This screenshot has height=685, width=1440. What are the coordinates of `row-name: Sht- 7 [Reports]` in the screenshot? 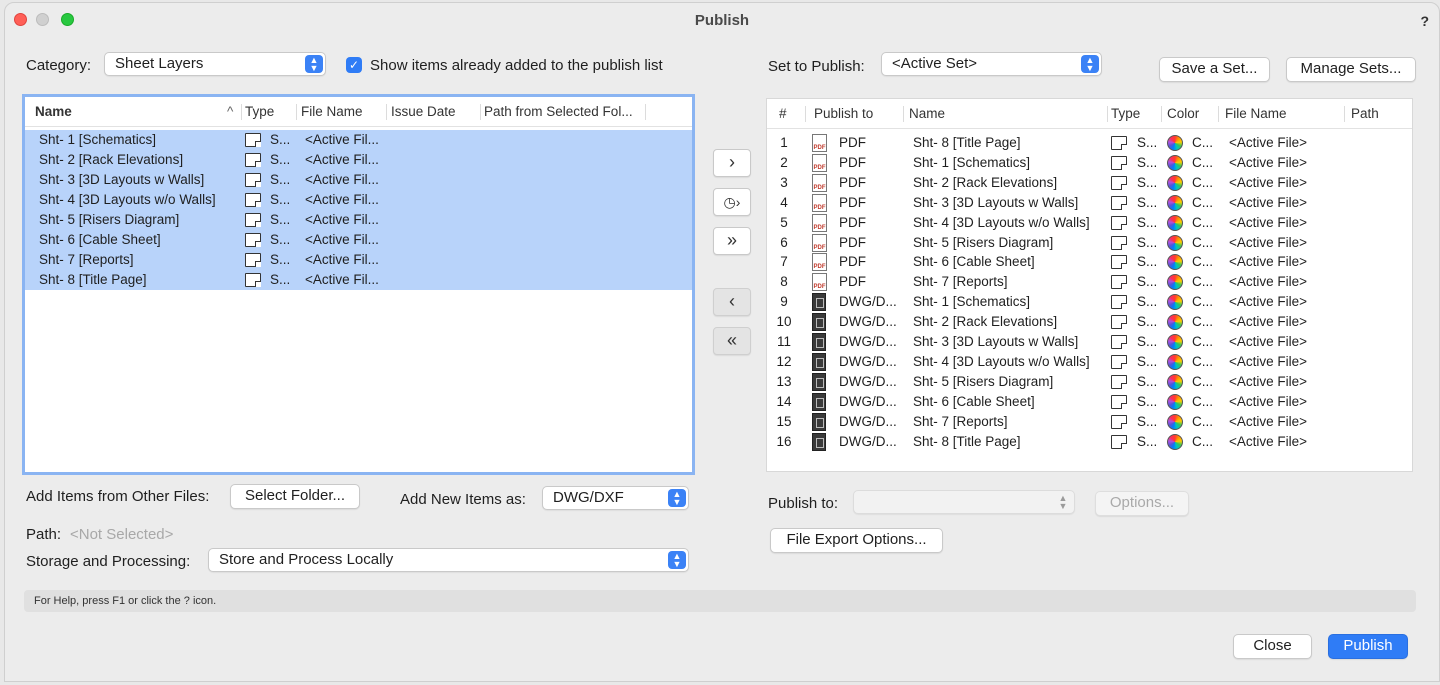 It's located at (86, 259).